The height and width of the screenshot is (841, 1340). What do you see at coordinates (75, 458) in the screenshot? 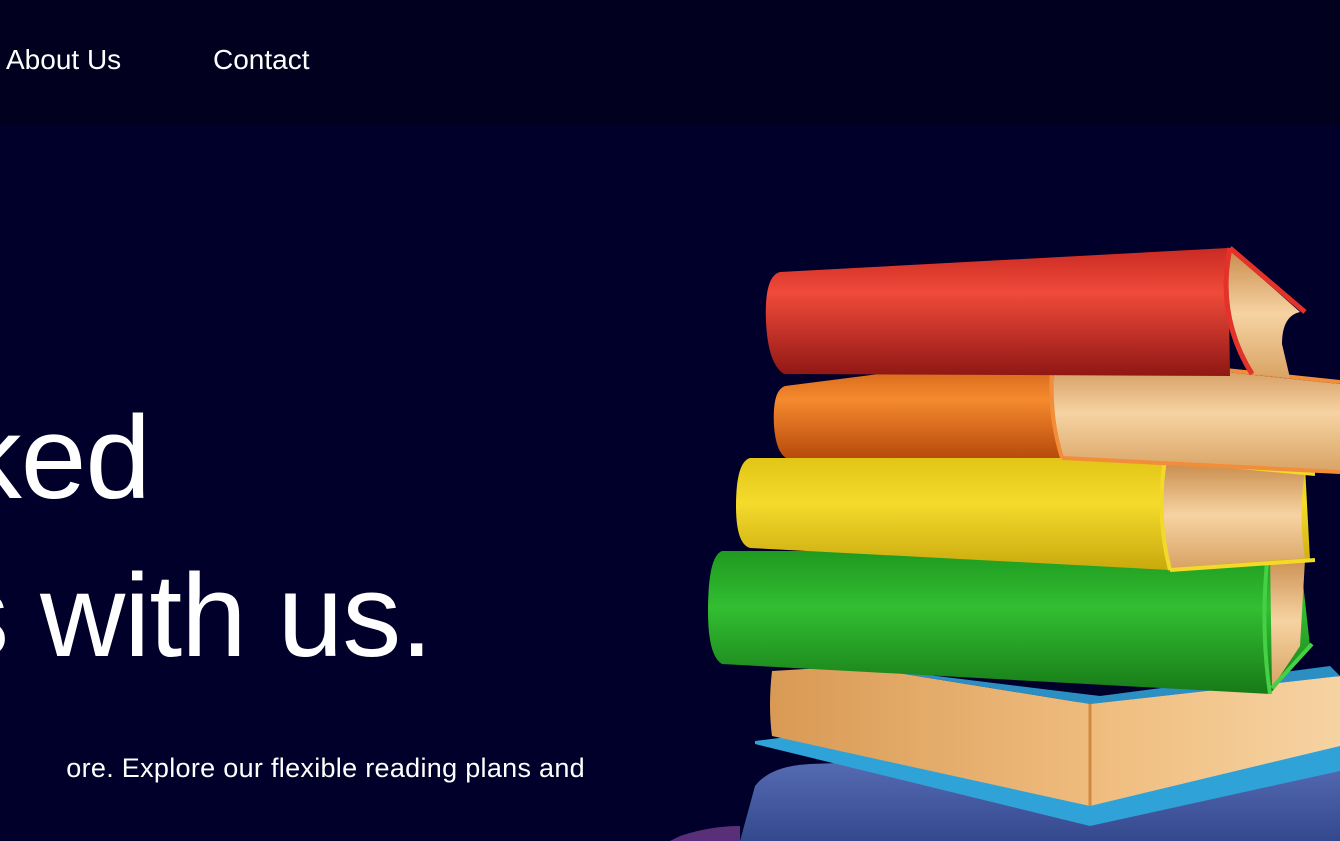
I see `hero-headline-line-1: ked` at bounding box center [75, 458].